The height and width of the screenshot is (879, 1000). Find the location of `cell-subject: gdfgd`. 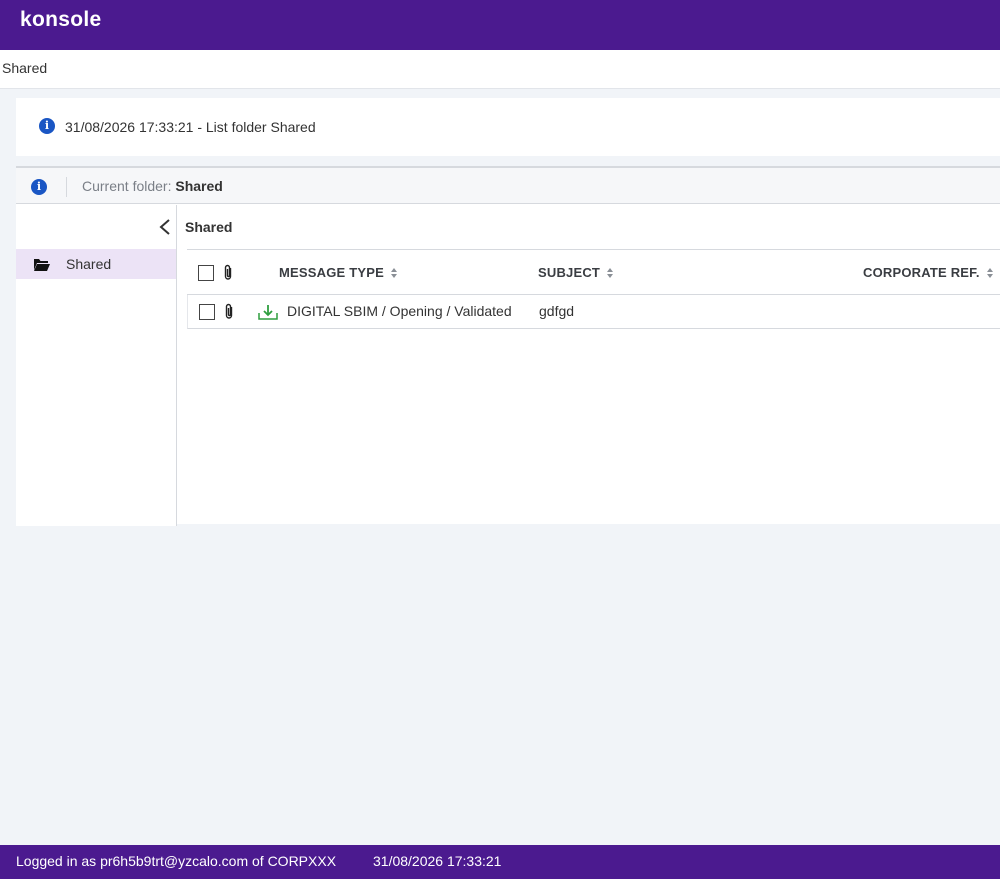

cell-subject: gdfgd is located at coordinates (557, 311).